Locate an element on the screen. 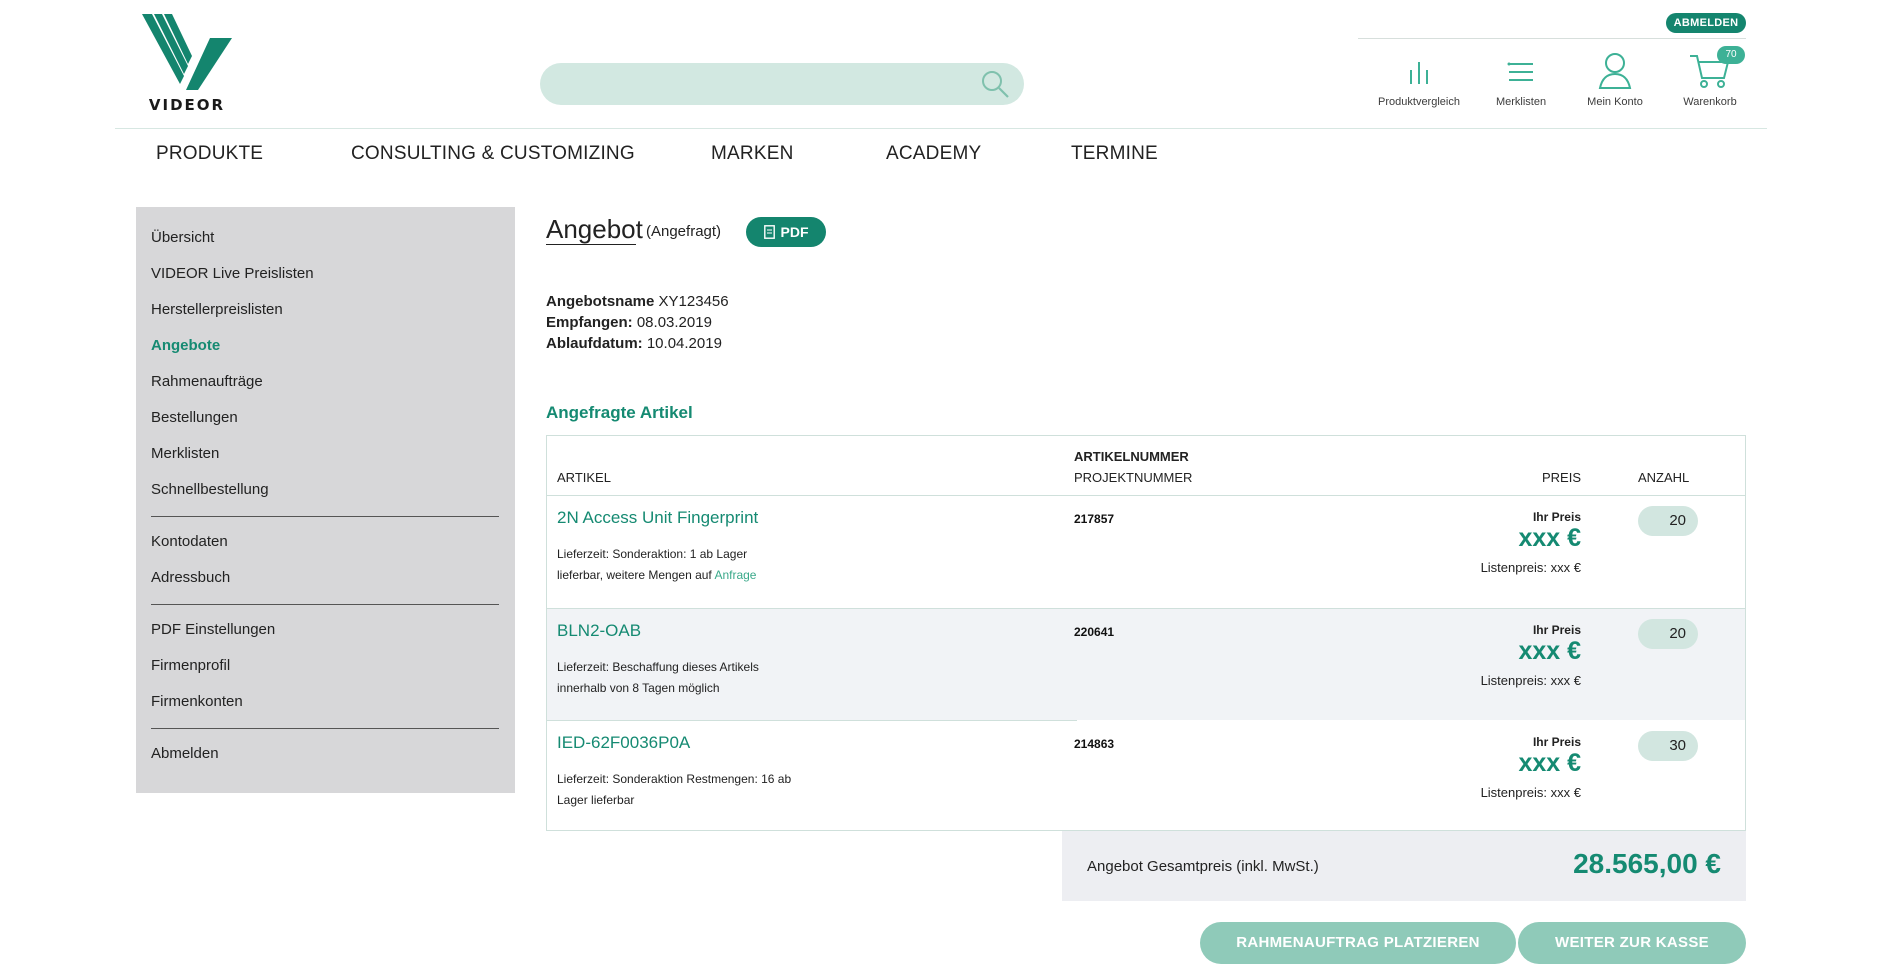  delivery-line: Lager lieferbar is located at coordinates (596, 800).